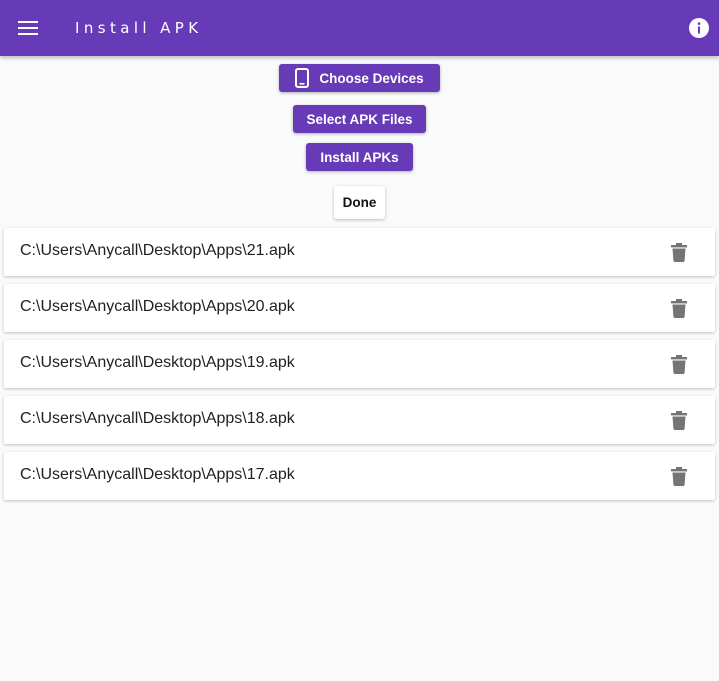 Image resolution: width=719 pixels, height=681 pixels. What do you see at coordinates (359, 157) in the screenshot?
I see `install-apks-button: Install APKs` at bounding box center [359, 157].